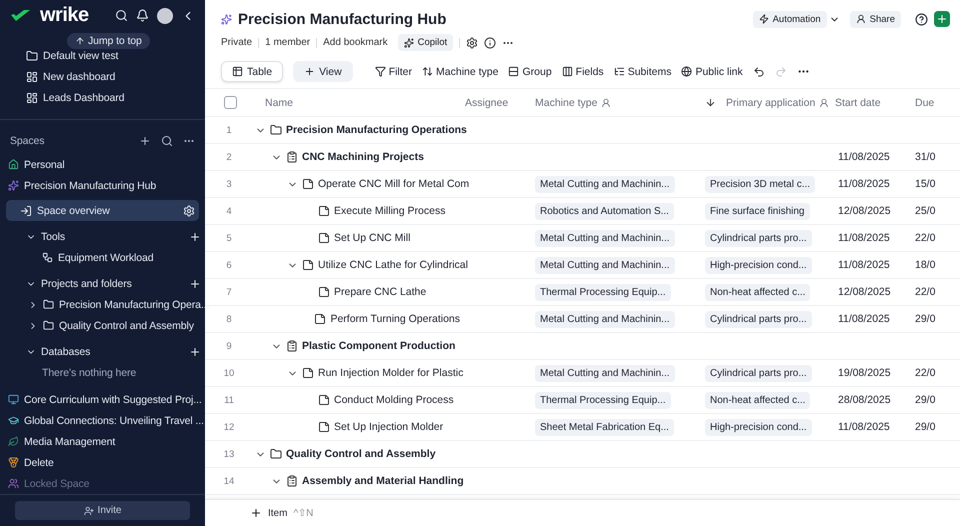  What do you see at coordinates (278, 513) in the screenshot?
I see `add-item-button: Item` at bounding box center [278, 513].